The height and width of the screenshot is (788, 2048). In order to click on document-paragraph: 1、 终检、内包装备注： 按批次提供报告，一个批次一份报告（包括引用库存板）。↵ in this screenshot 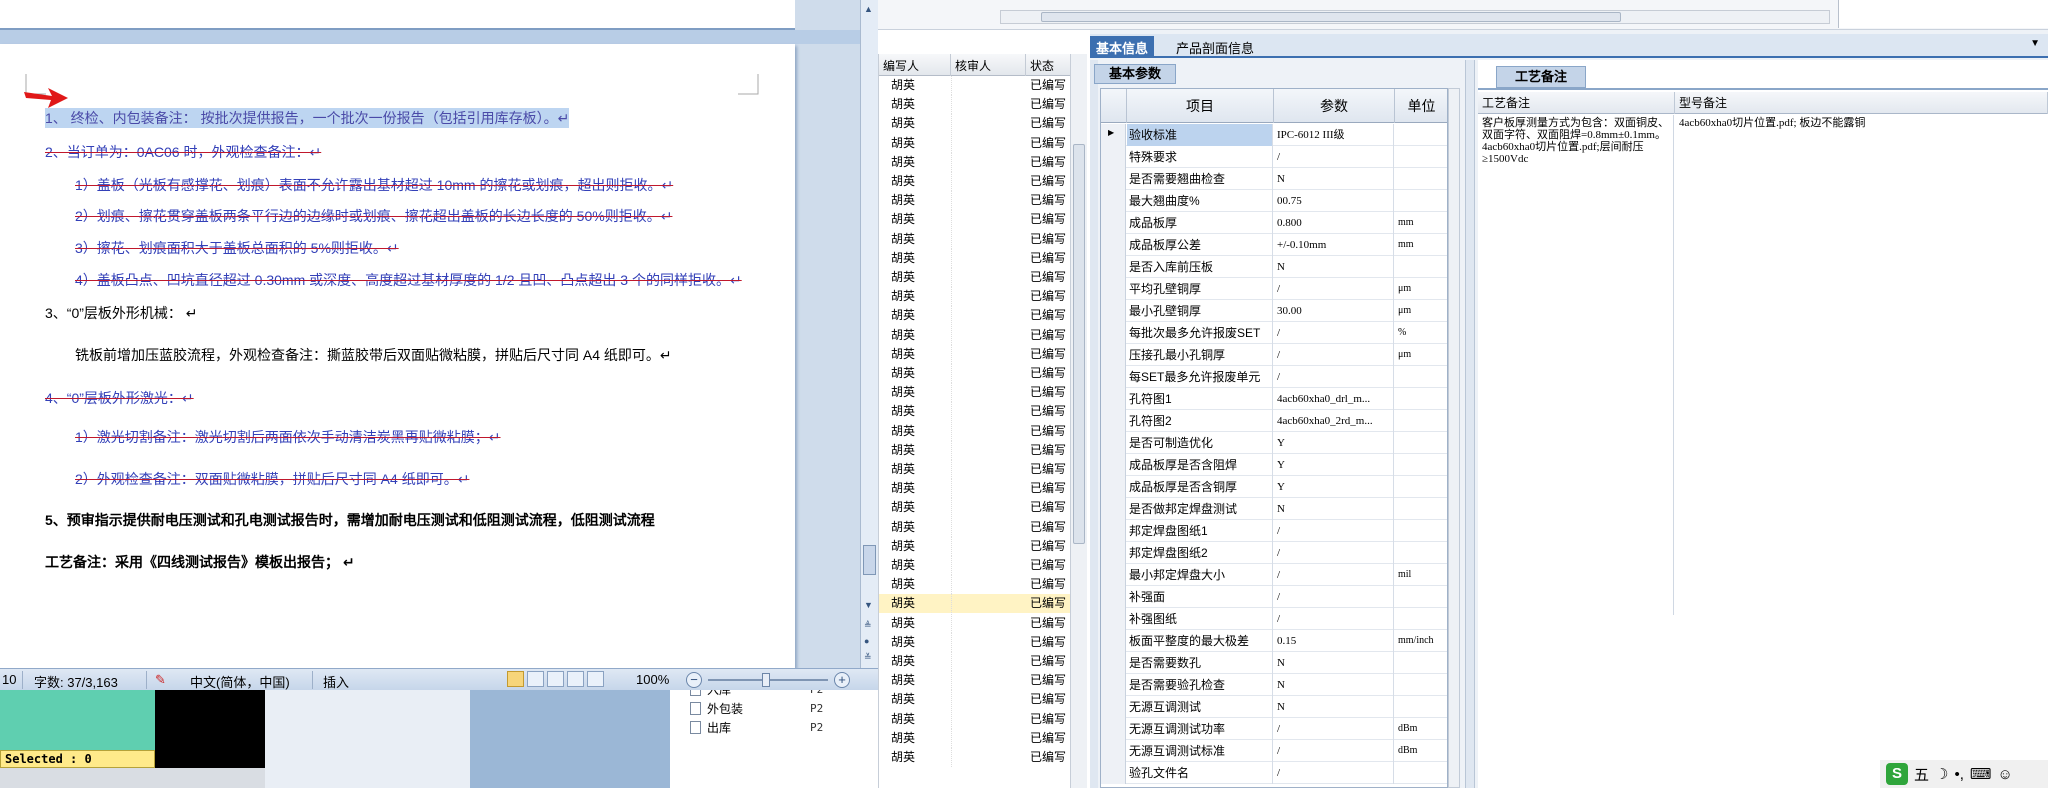, I will do `click(307, 118)`.